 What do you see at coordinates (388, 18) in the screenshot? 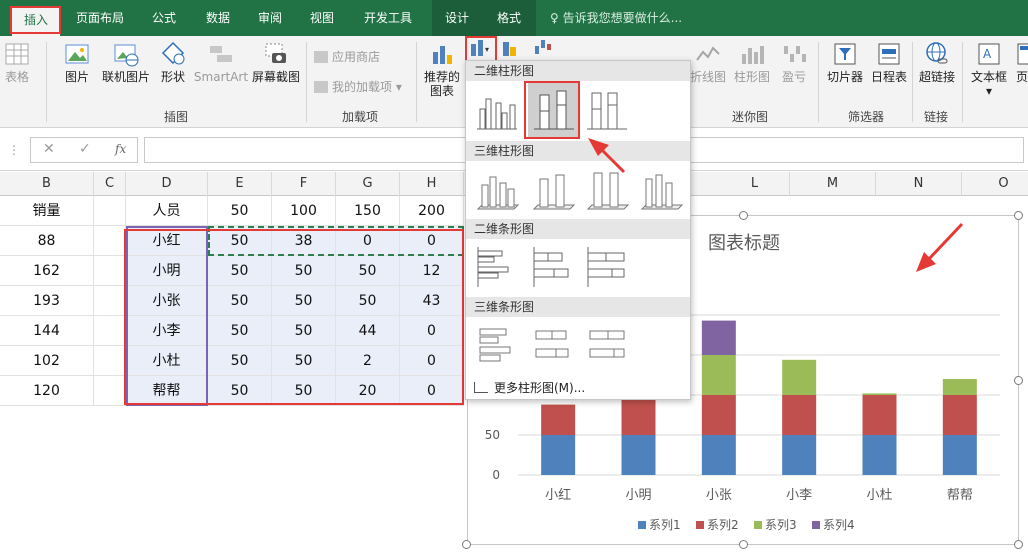
I see `tab-developer: 开发工具` at bounding box center [388, 18].